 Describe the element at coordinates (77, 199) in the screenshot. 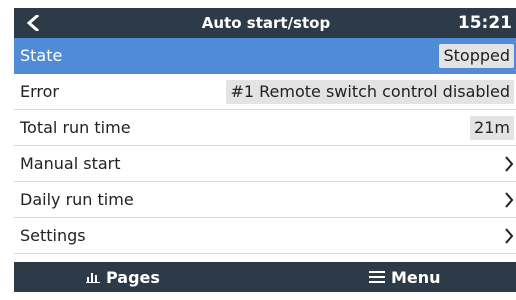

I see `row-label: Daily run time` at that location.